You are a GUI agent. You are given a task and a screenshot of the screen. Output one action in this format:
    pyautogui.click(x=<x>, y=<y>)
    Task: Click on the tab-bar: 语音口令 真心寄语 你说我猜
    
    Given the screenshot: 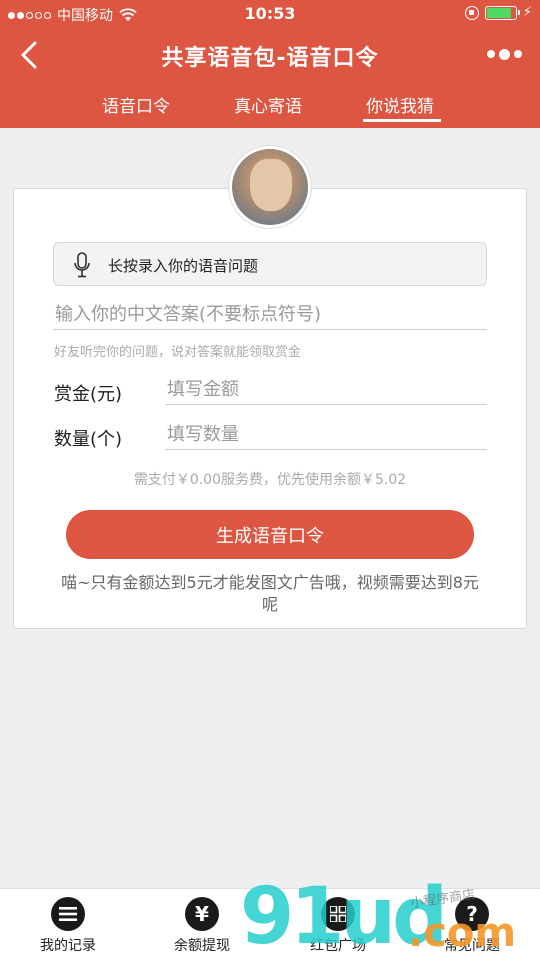 What is the action you would take?
    pyautogui.click(x=270, y=108)
    